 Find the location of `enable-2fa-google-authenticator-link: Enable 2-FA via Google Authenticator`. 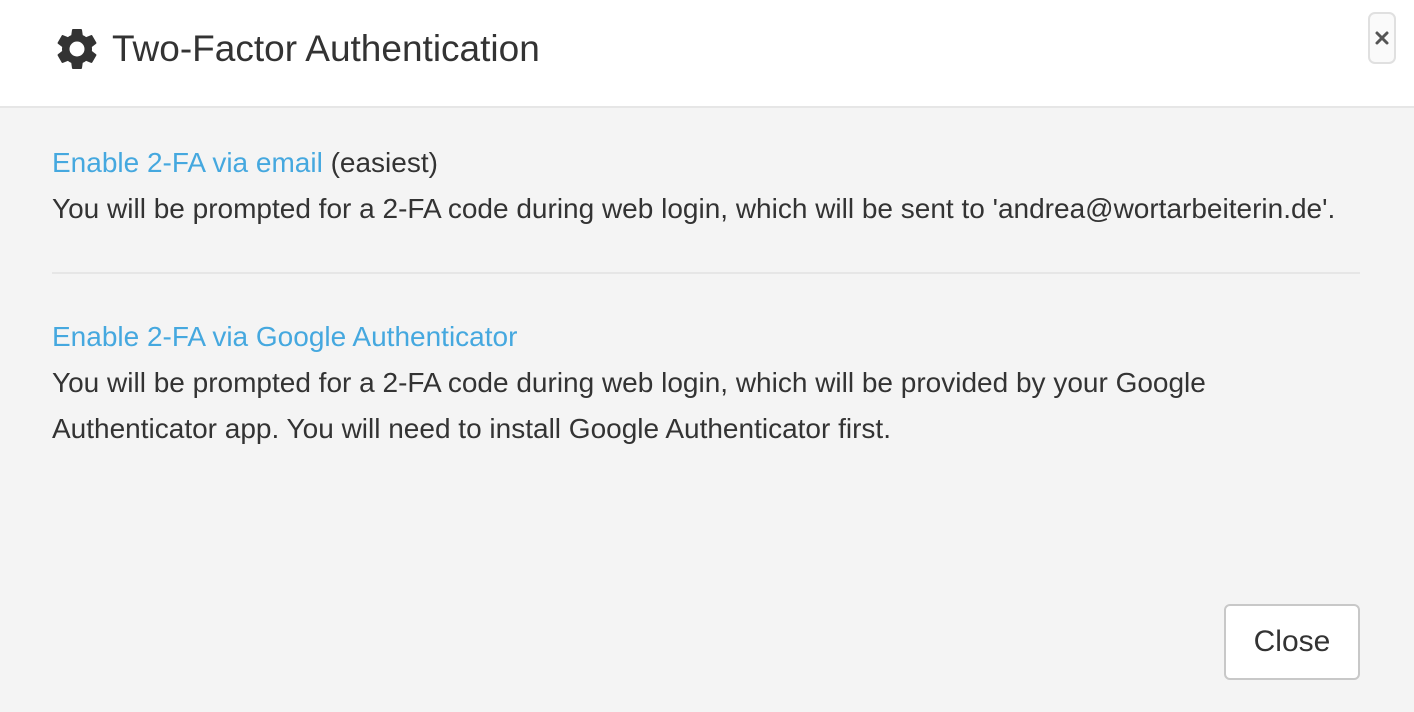

enable-2fa-google-authenticator-link: Enable 2-FA via Google Authenticator is located at coordinates (284, 336).